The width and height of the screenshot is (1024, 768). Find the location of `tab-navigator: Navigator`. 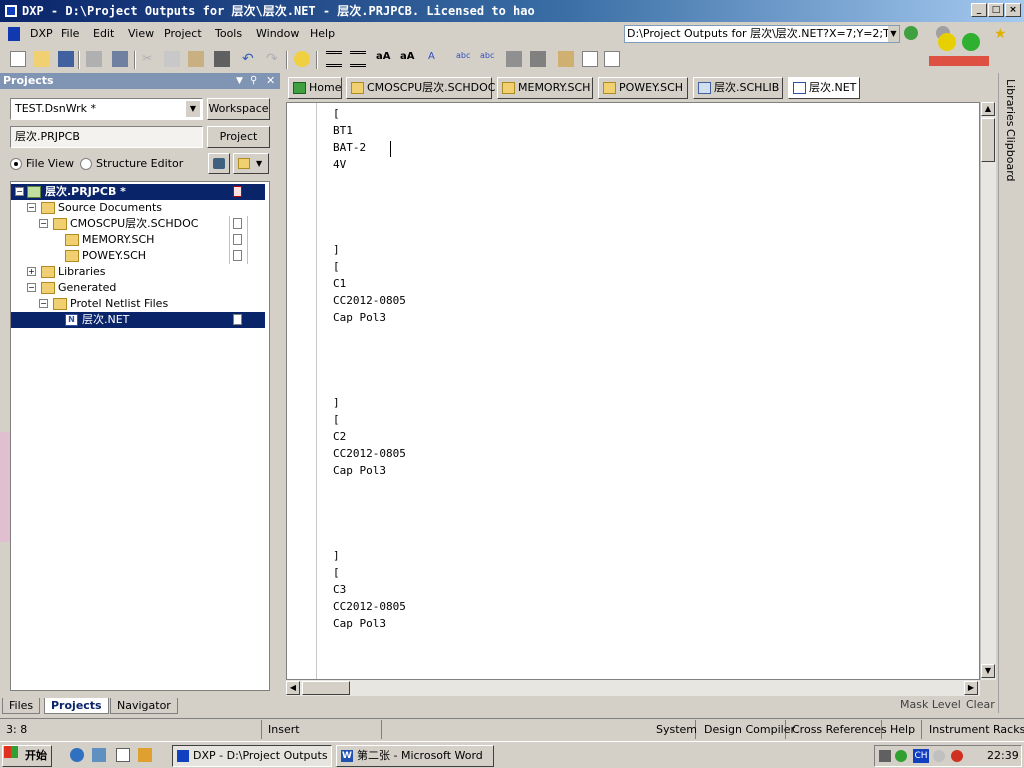

tab-navigator: Navigator is located at coordinates (144, 706).